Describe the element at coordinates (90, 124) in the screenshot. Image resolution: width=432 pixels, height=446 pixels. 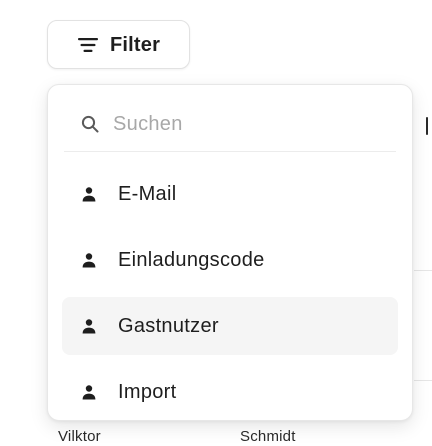
I see `search-icon` at that location.